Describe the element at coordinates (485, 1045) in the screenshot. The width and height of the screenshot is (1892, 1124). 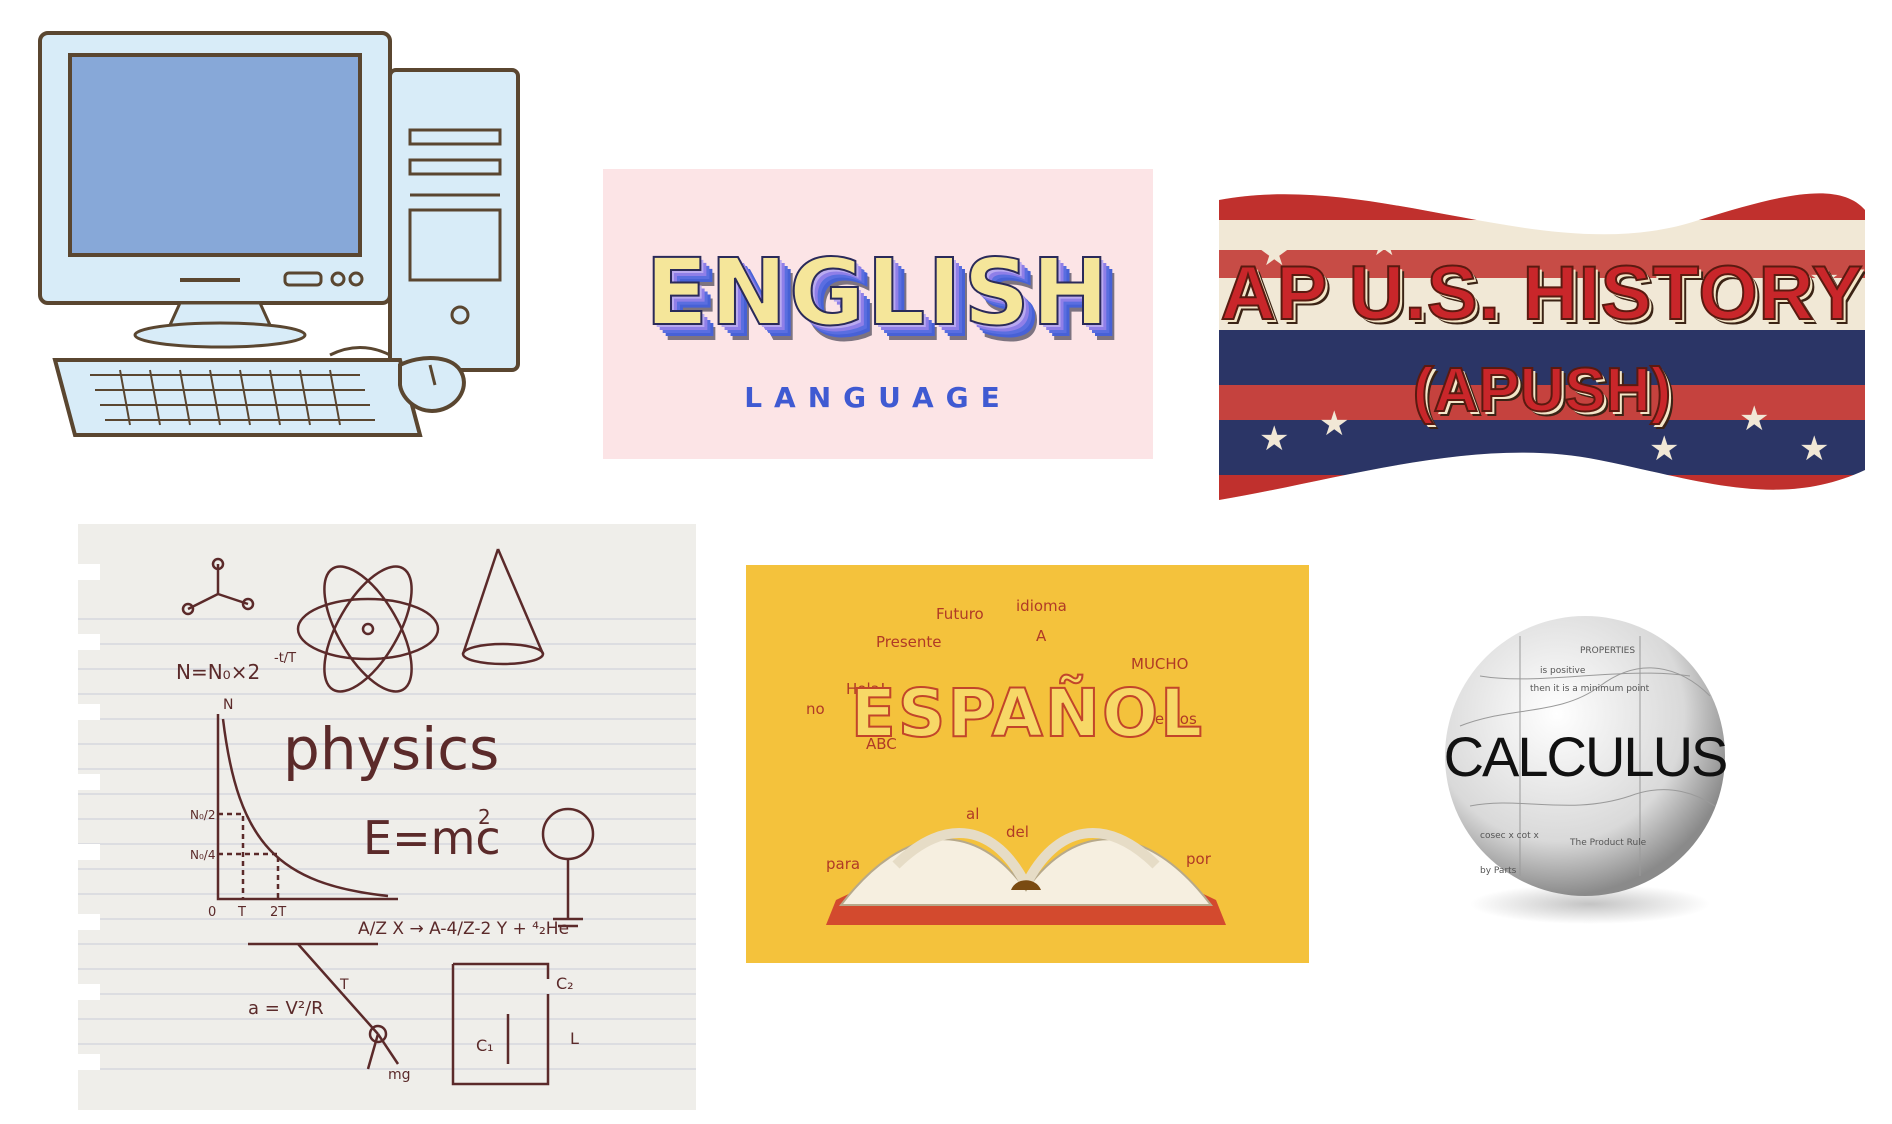
I see `circuit-label-c1: C₁` at that location.